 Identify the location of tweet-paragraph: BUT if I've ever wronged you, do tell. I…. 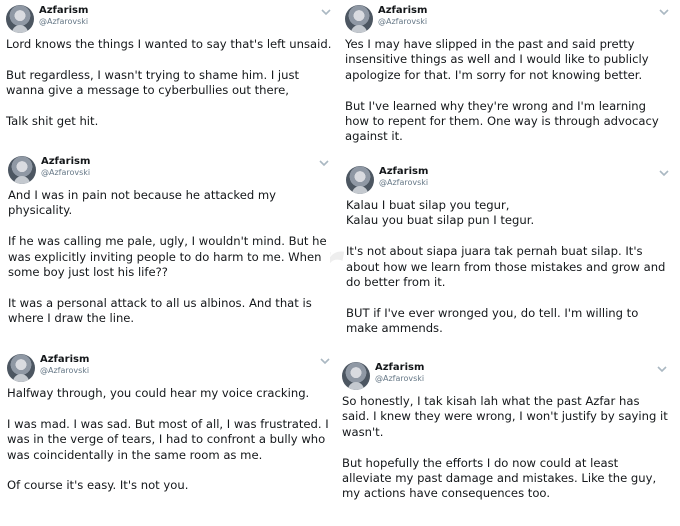
(492, 320).